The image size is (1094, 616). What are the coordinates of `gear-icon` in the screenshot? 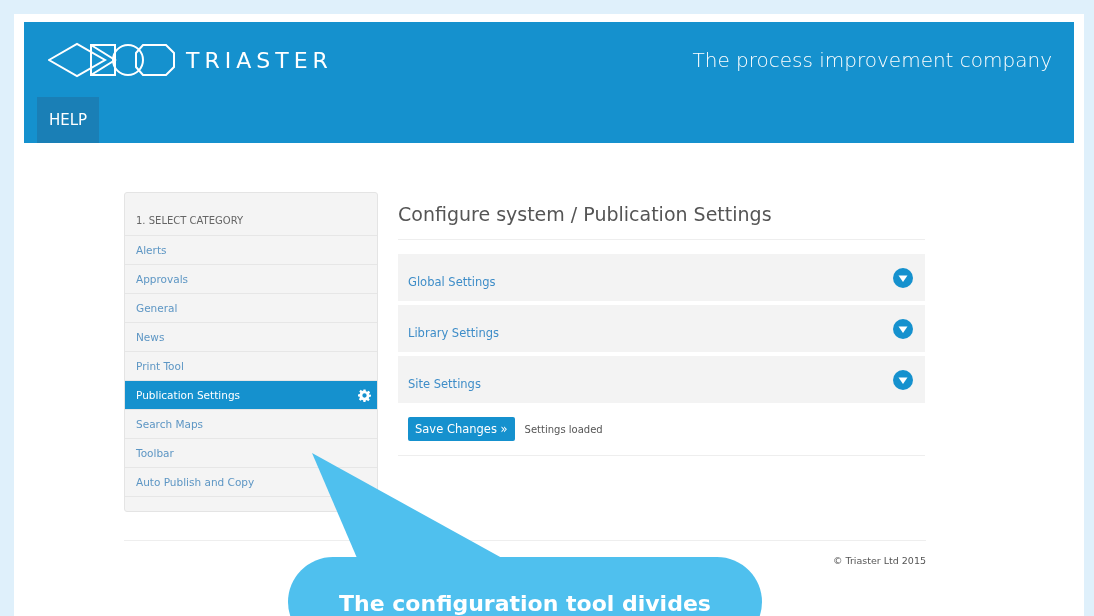 It's located at (364, 395).